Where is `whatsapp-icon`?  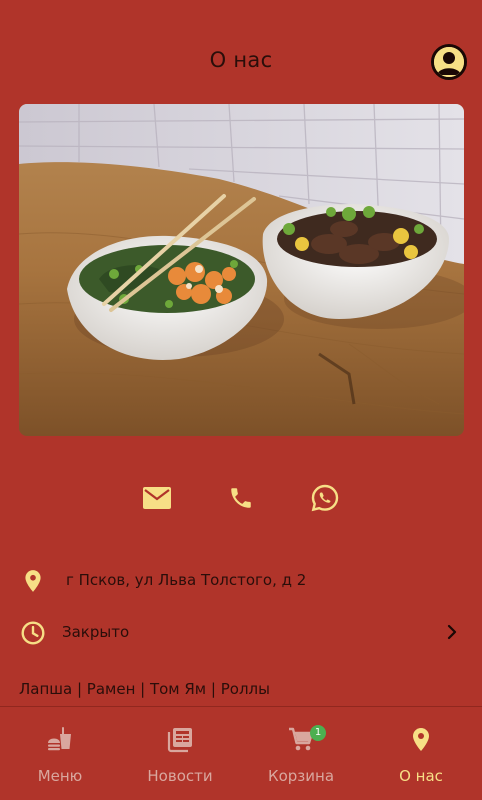 whatsapp-icon is located at coordinates (325, 498).